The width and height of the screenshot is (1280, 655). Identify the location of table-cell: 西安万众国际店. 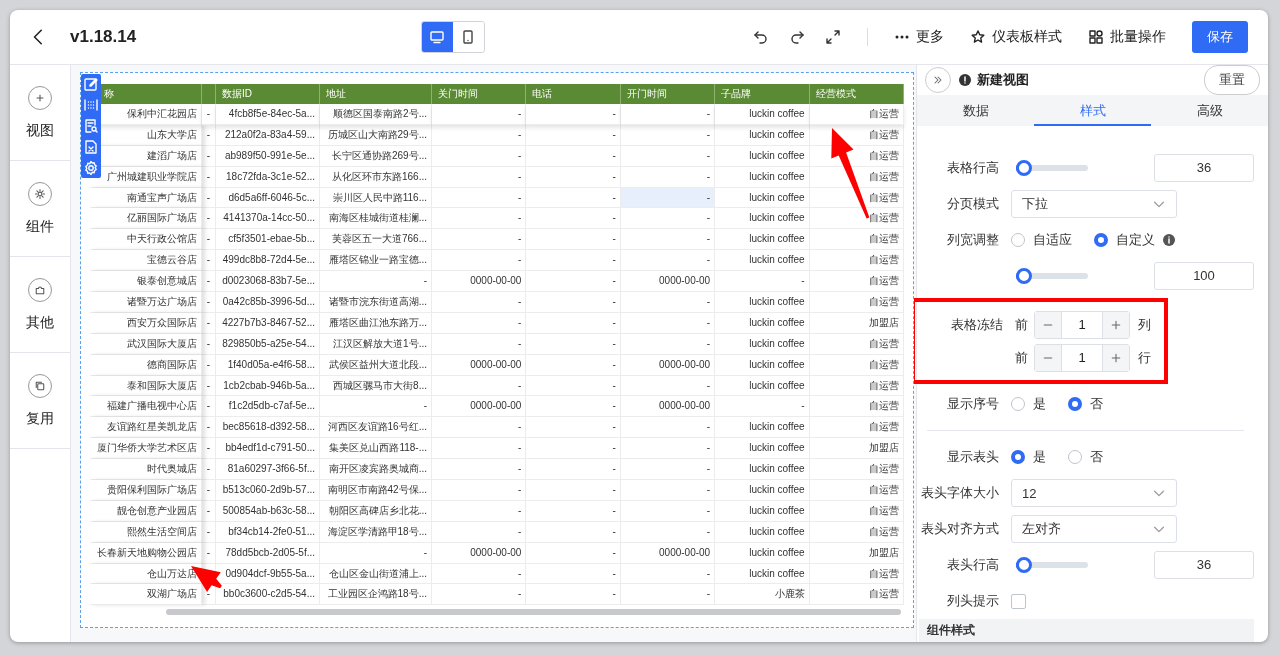
(146, 323).